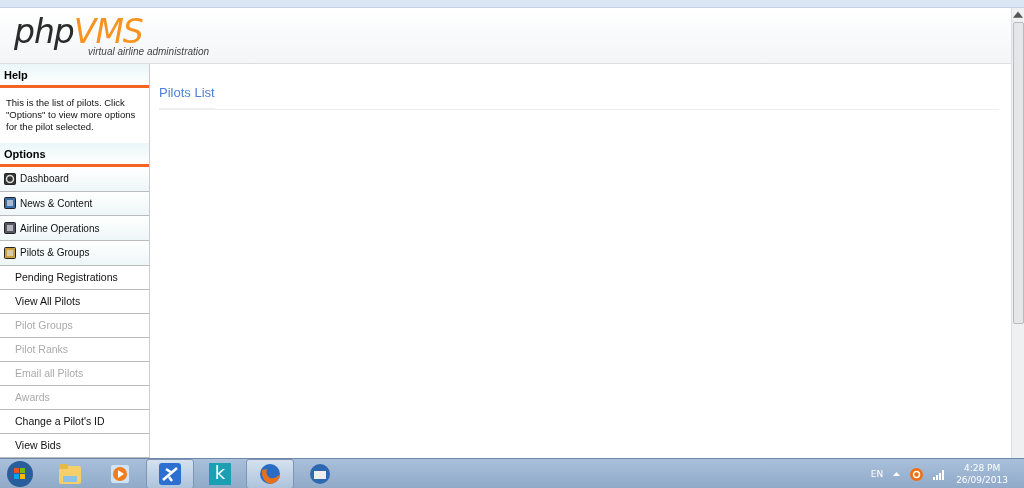 Image resolution: width=1024 pixels, height=488 pixels. What do you see at coordinates (74, 277) in the screenshot?
I see `menu-link: Pending Registrations` at bounding box center [74, 277].